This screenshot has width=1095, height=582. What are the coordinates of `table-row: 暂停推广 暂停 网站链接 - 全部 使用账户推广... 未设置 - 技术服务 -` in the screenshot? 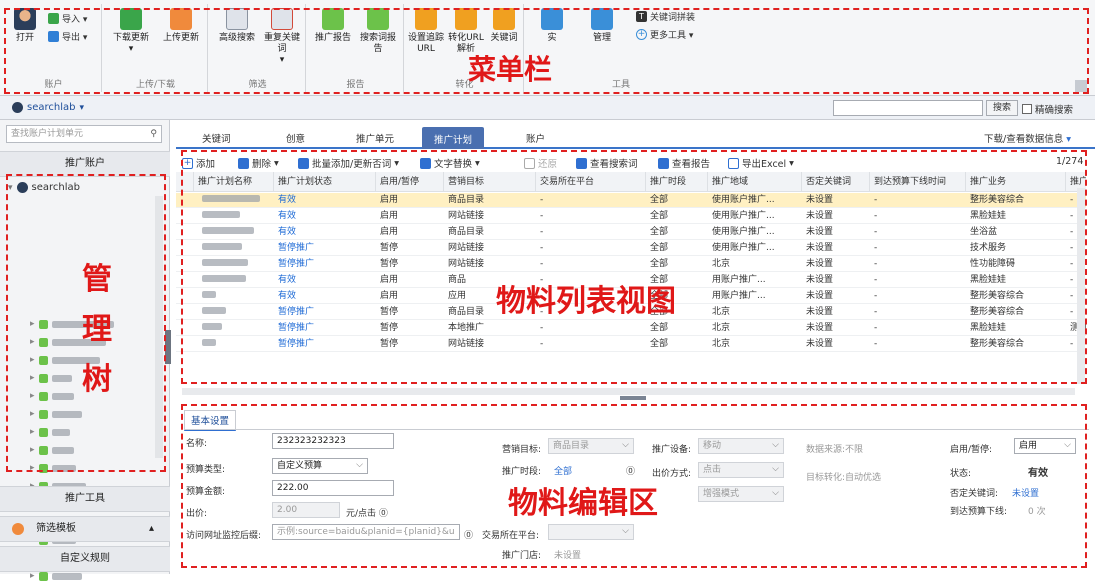 It's located at (631, 248).